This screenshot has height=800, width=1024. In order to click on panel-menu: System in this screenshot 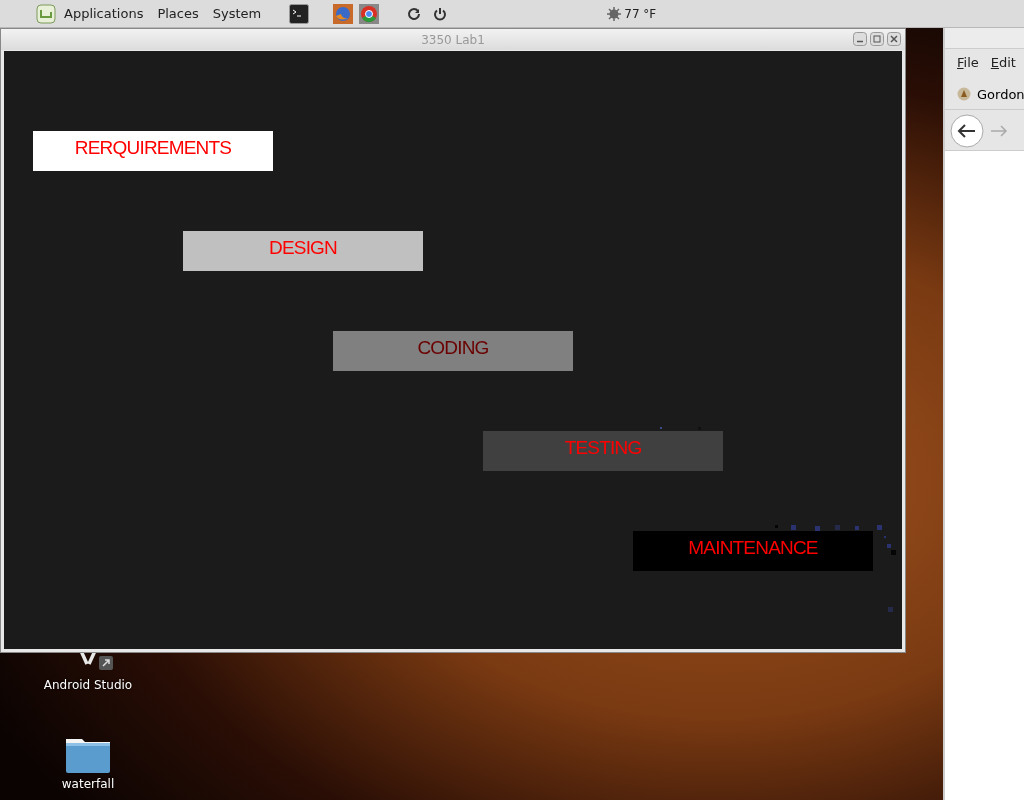, I will do `click(237, 13)`.